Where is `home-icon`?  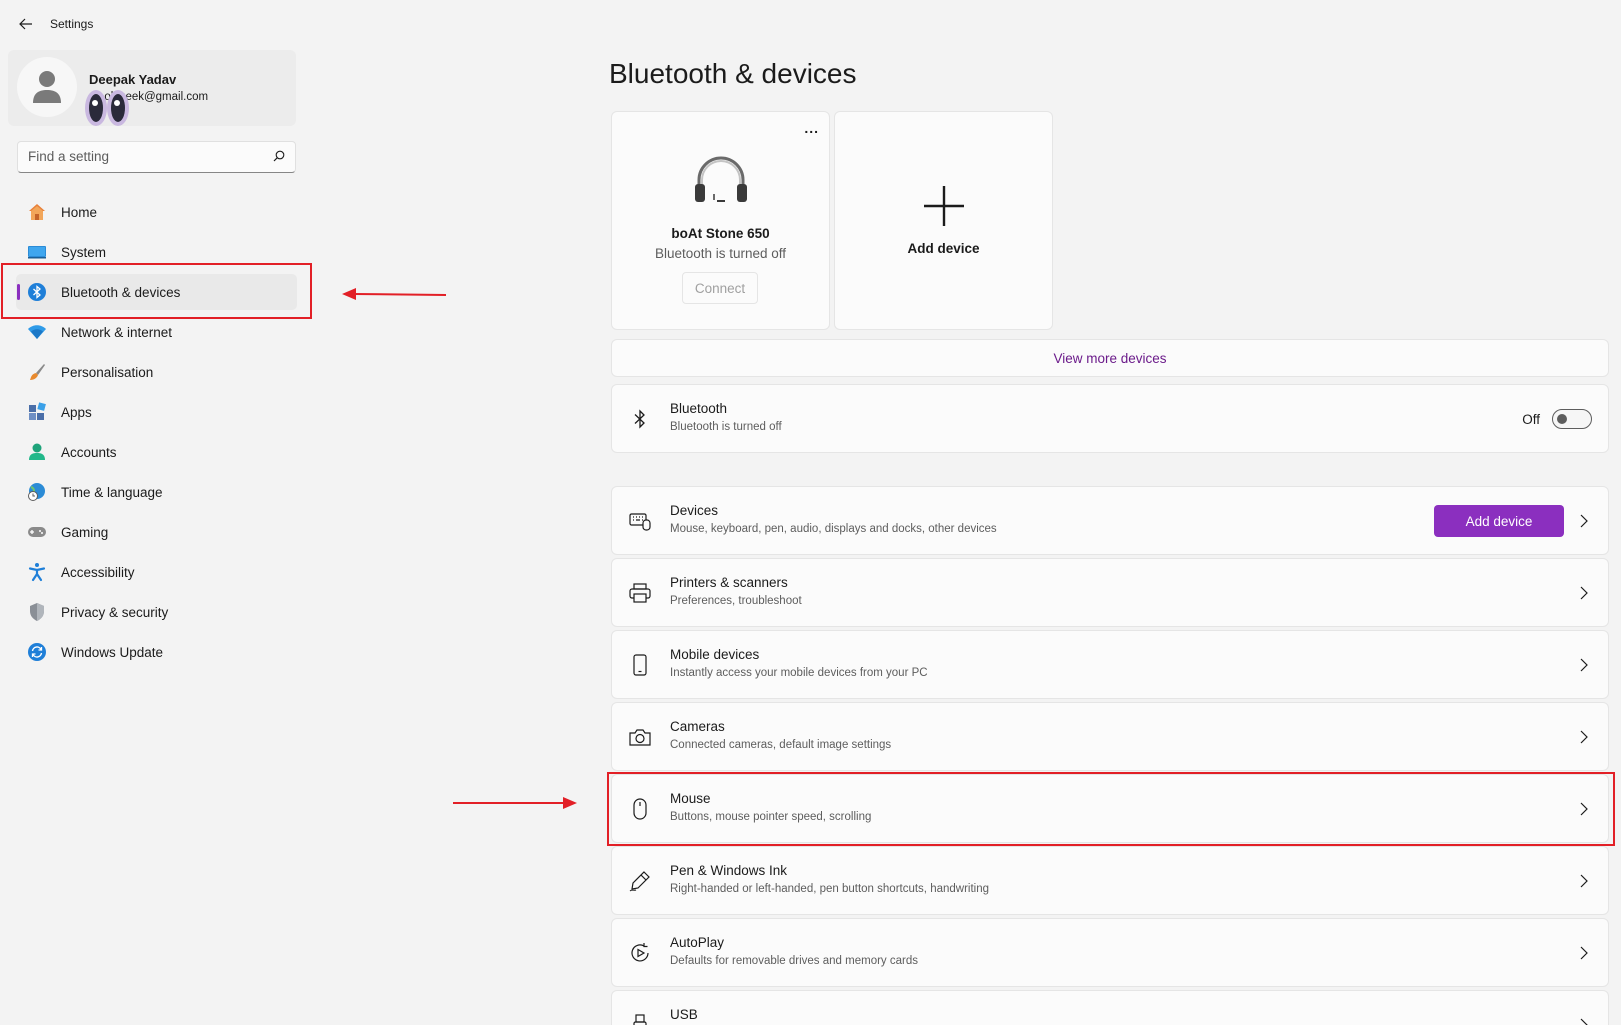
home-icon is located at coordinates (37, 212).